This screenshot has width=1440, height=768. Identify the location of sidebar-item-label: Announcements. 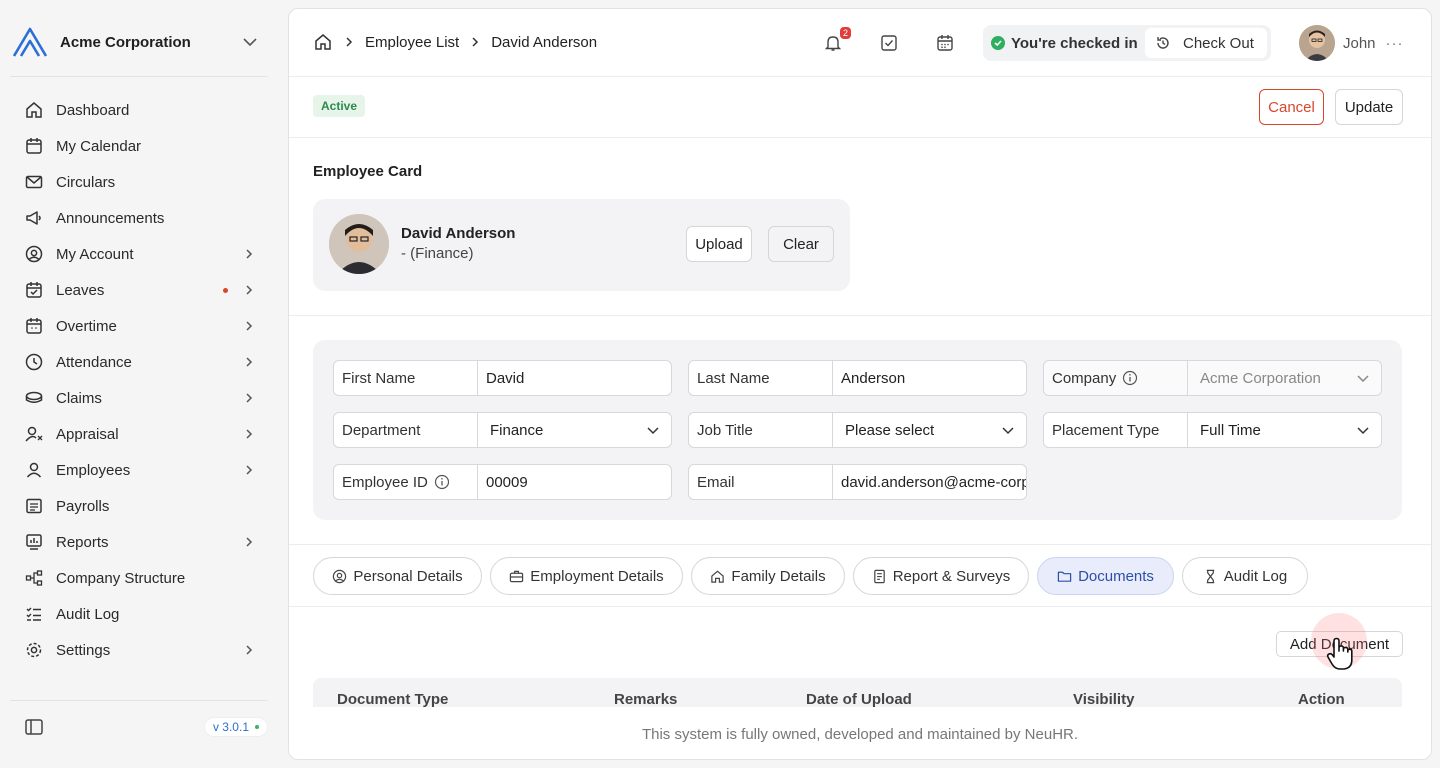
(110, 218).